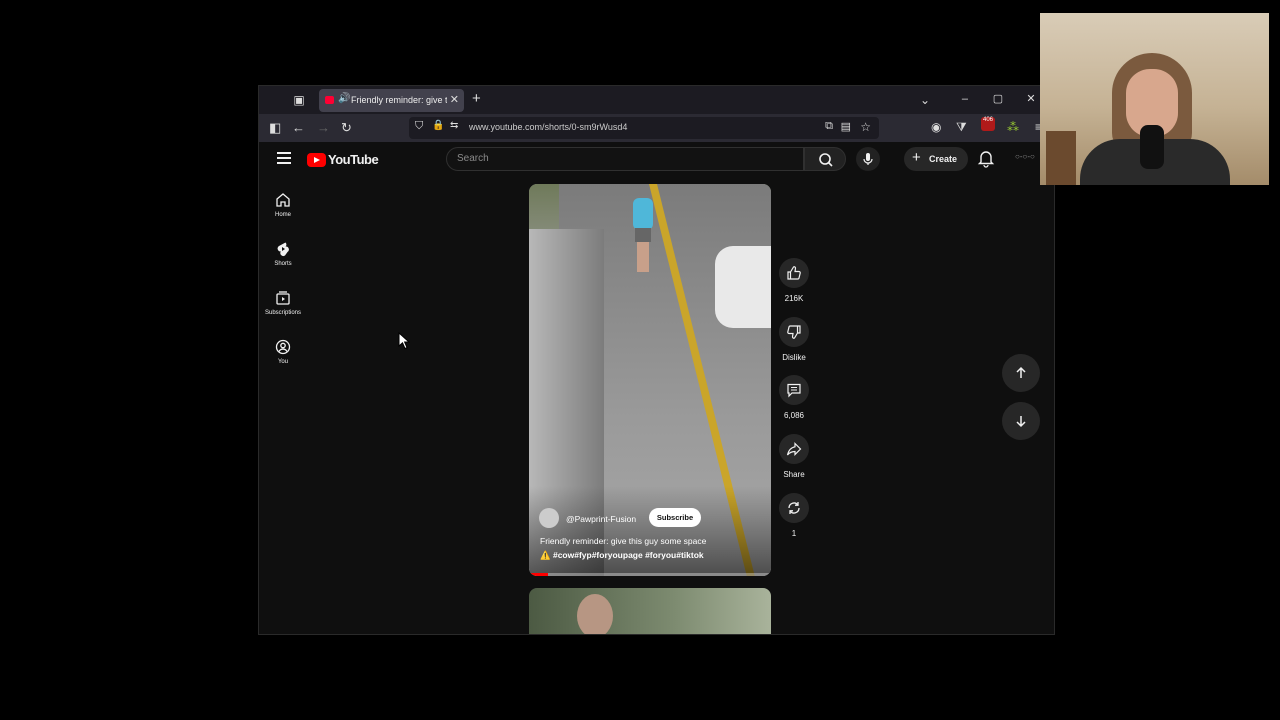 The height and width of the screenshot is (720, 1280). What do you see at coordinates (283, 249) in the screenshot?
I see `shorts-icon` at bounding box center [283, 249].